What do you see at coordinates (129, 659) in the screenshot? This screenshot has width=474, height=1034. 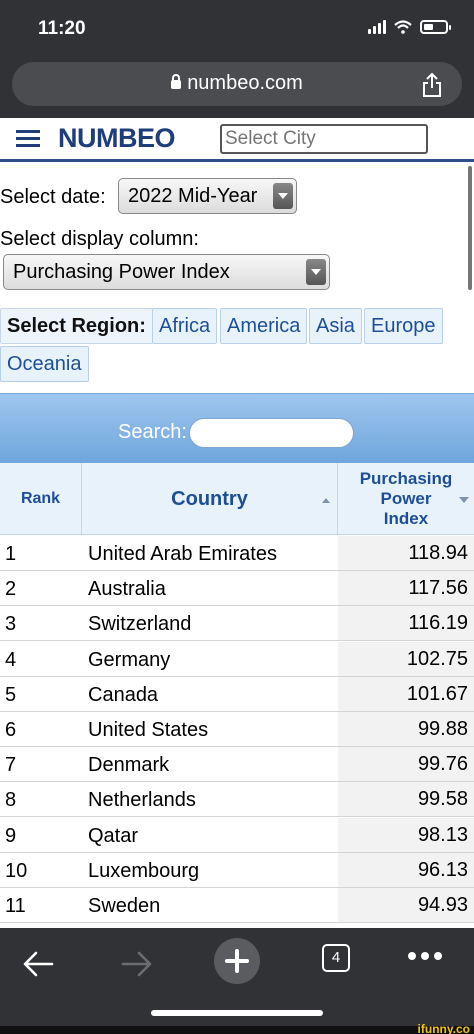 I see `country-cell: Germany` at bounding box center [129, 659].